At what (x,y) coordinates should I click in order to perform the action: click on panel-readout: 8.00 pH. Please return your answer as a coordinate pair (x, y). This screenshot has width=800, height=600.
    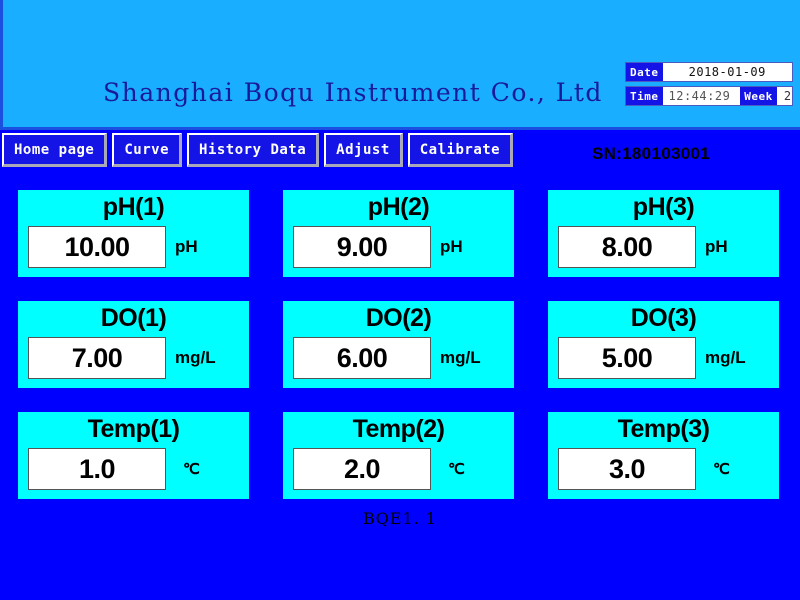
    Looking at the image, I should click on (667, 247).